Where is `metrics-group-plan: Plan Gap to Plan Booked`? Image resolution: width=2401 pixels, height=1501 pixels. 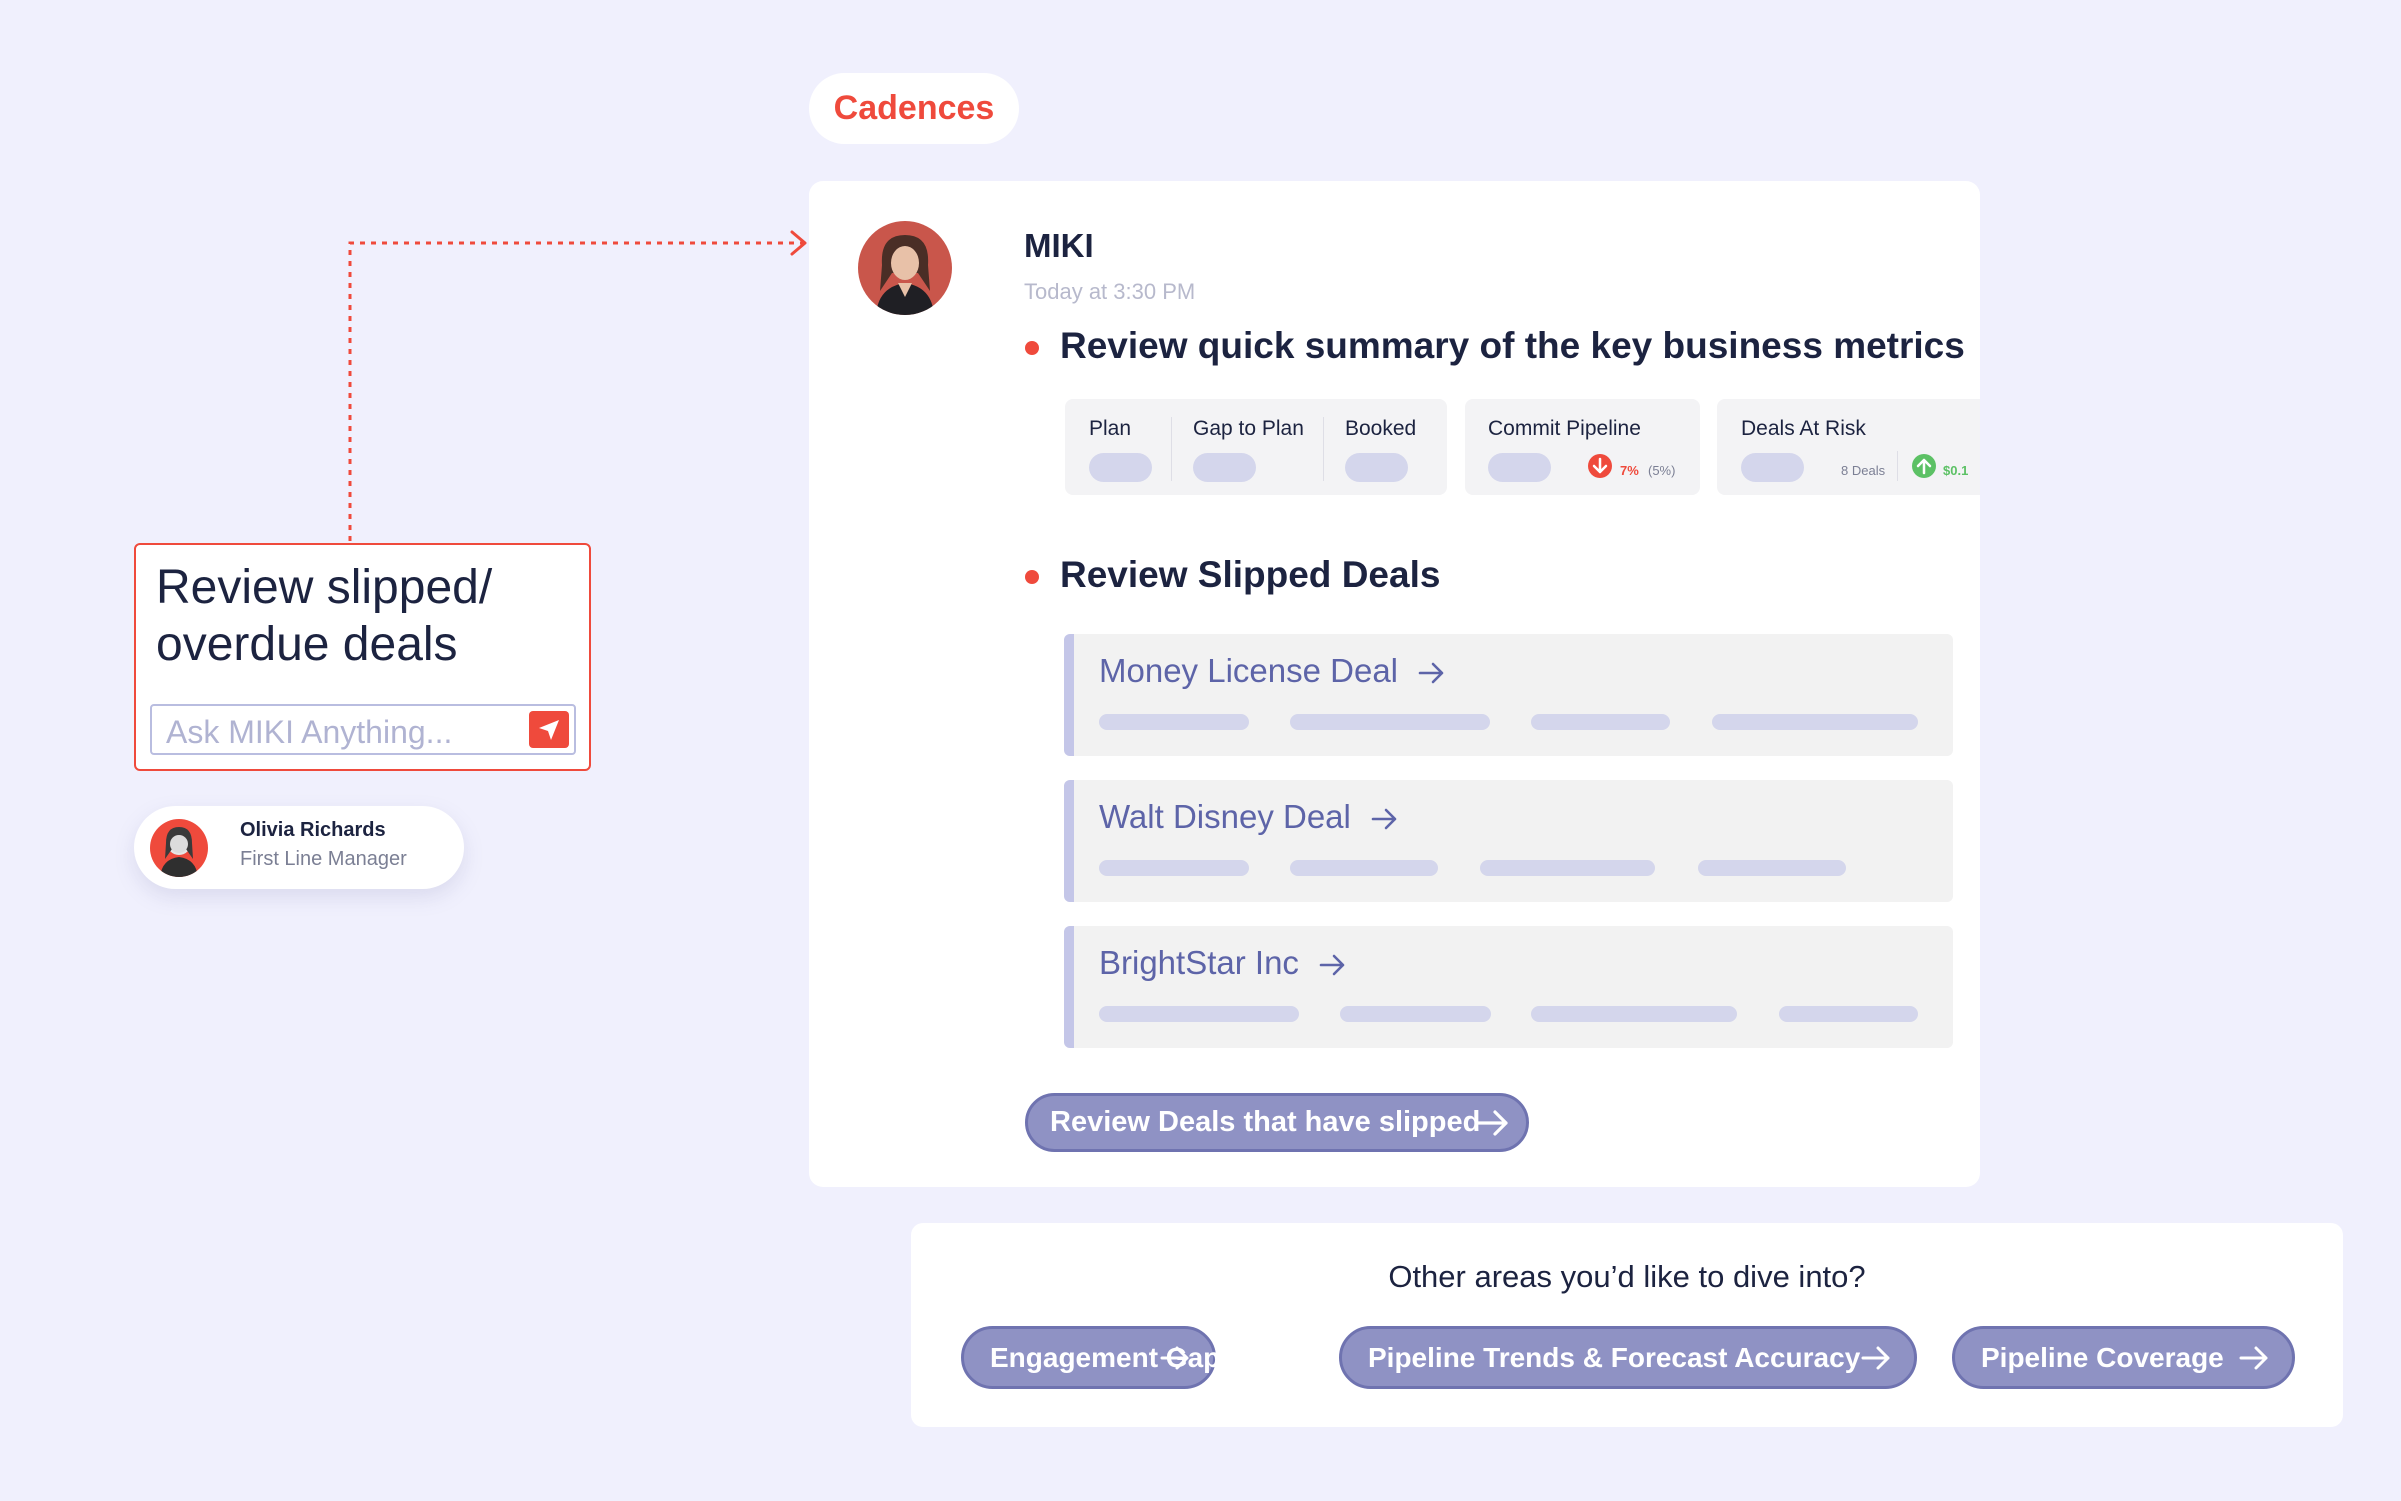
metrics-group-plan: Plan Gap to Plan Booked is located at coordinates (1256, 447).